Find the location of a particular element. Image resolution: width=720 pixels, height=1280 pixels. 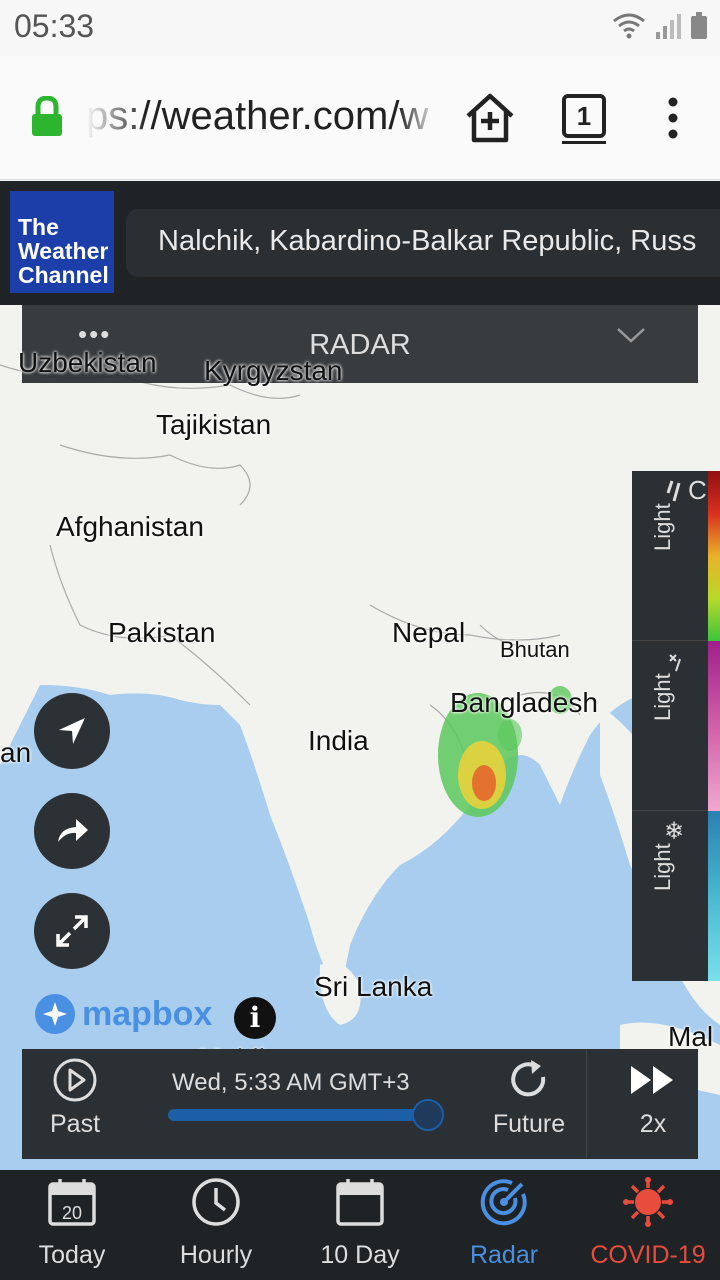

label-tajikistan: Tajikistan is located at coordinates (214, 424).